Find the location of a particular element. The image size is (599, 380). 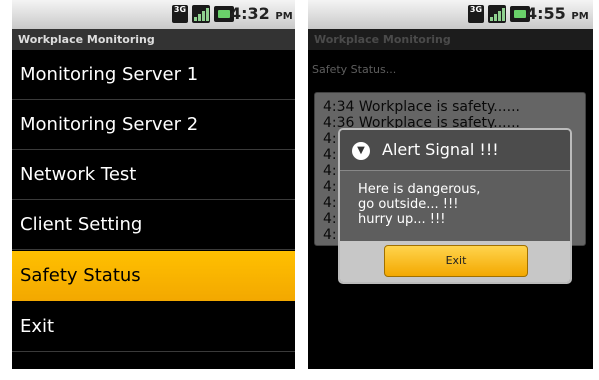

dialog-header: ▼ Alert Signal !!! is located at coordinates (455, 150).